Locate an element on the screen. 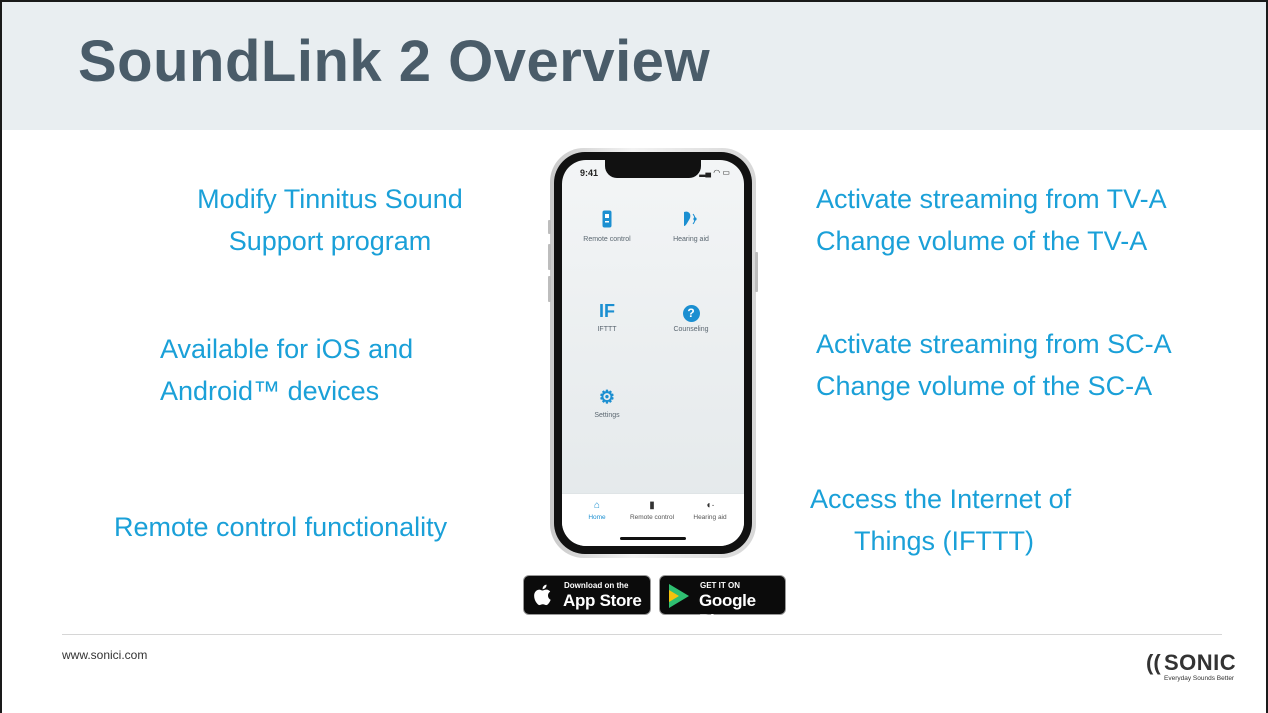  tile-label: IFTTT is located at coordinates (607, 329).